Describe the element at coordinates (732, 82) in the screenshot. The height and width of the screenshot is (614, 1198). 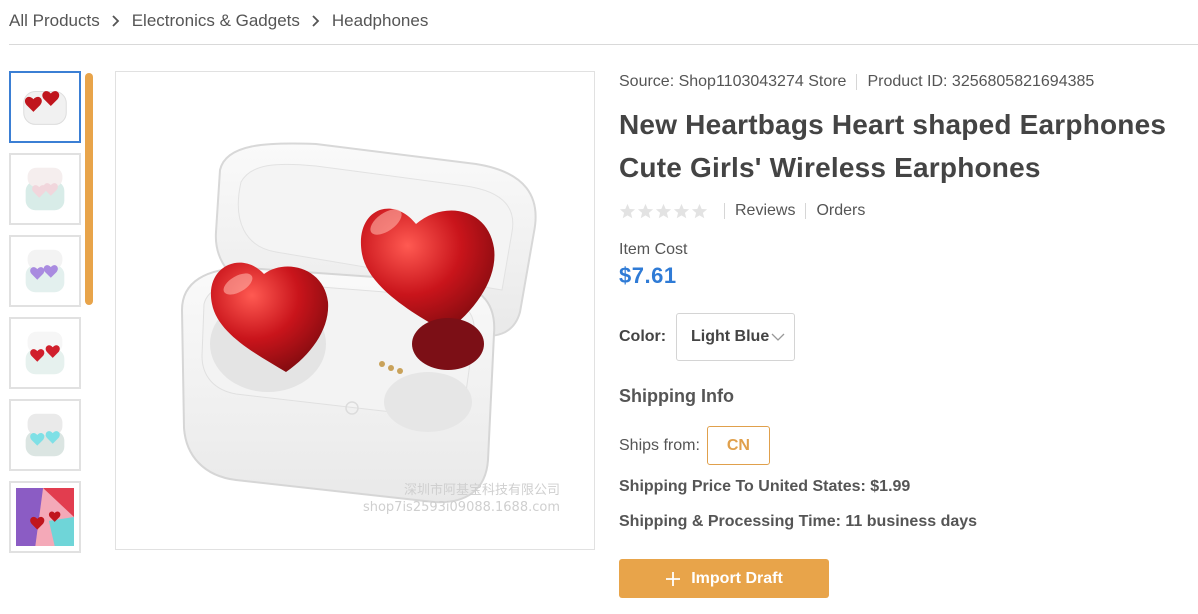
I see `source-store: Source: Shop1103043274 Store` at that location.